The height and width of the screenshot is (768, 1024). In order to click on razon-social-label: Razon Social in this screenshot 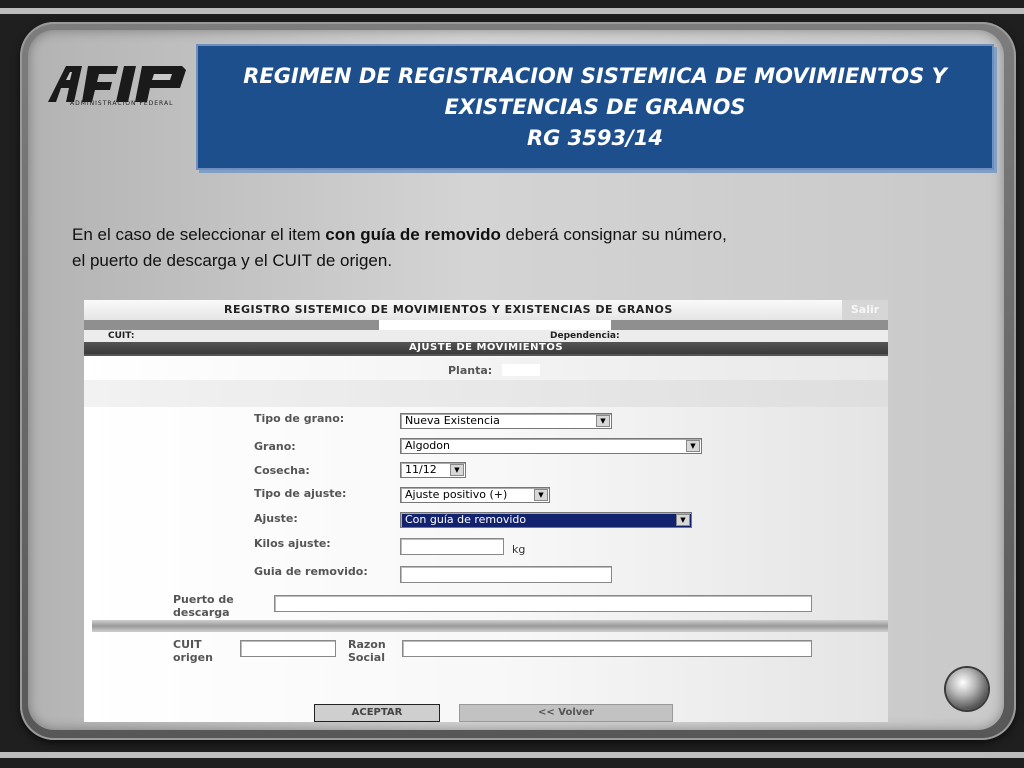, I will do `click(367, 651)`.